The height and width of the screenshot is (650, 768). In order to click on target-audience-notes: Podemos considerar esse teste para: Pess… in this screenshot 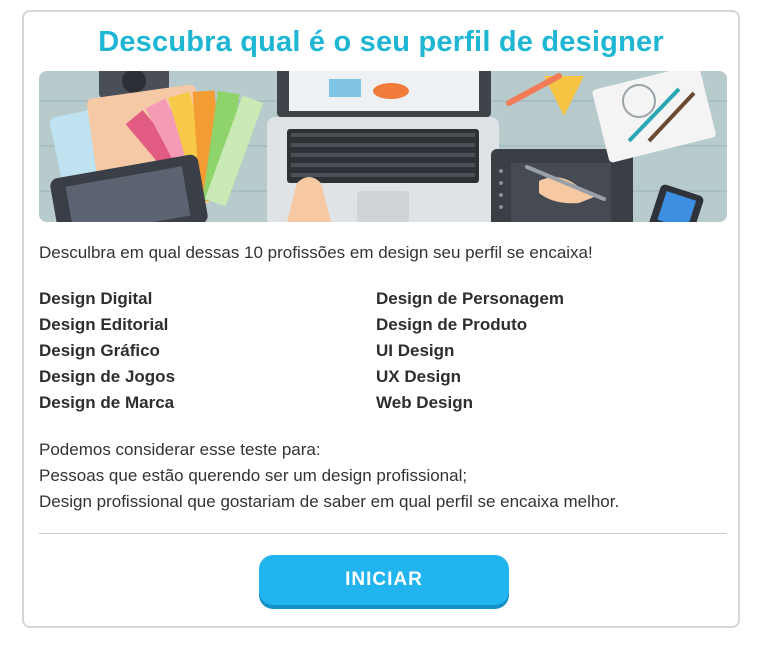, I will do `click(329, 476)`.